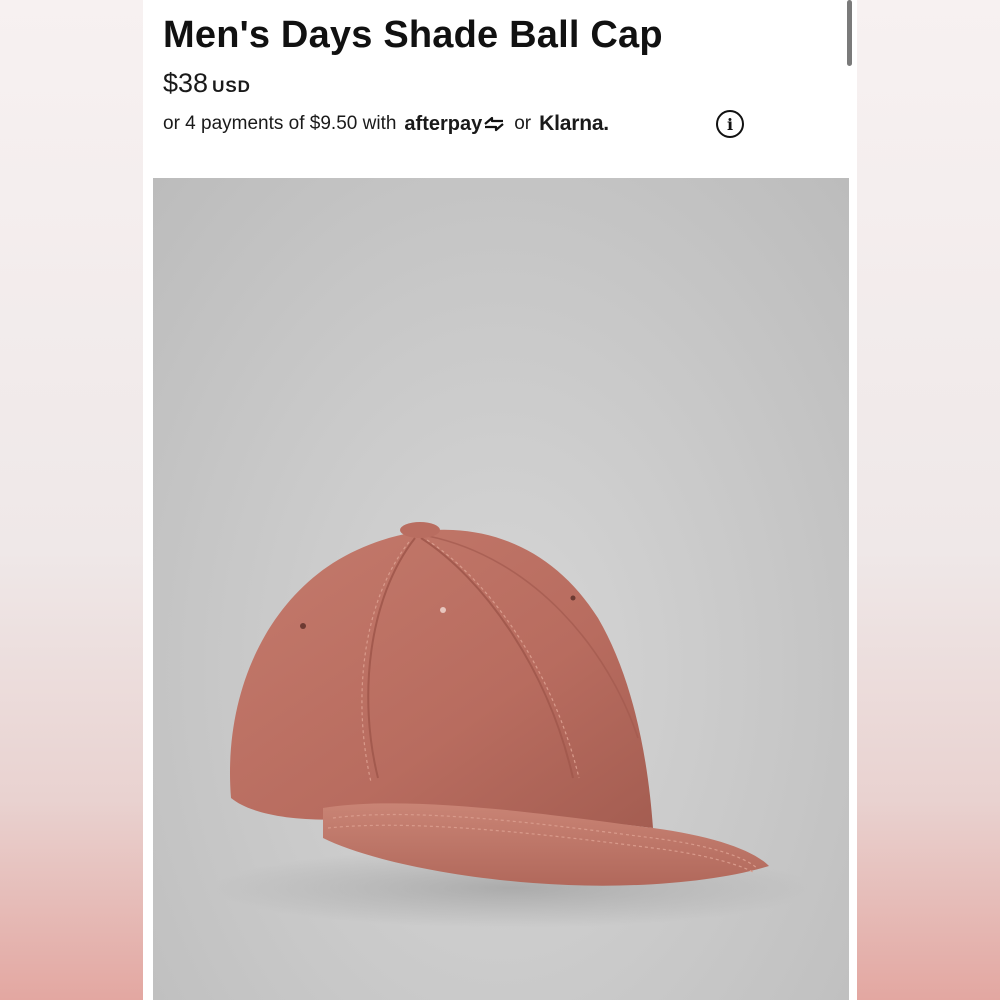  Describe the element at coordinates (928, 500) in the screenshot. I see `right-blurred-backdrop` at that location.